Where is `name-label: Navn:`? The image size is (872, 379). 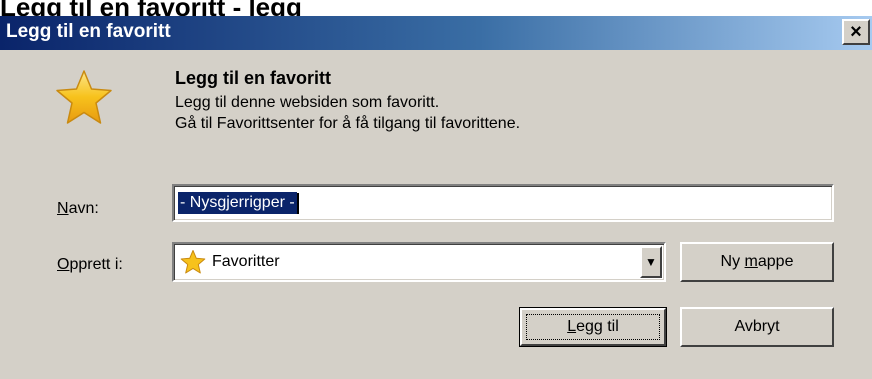
name-label: Navn: is located at coordinates (78, 208).